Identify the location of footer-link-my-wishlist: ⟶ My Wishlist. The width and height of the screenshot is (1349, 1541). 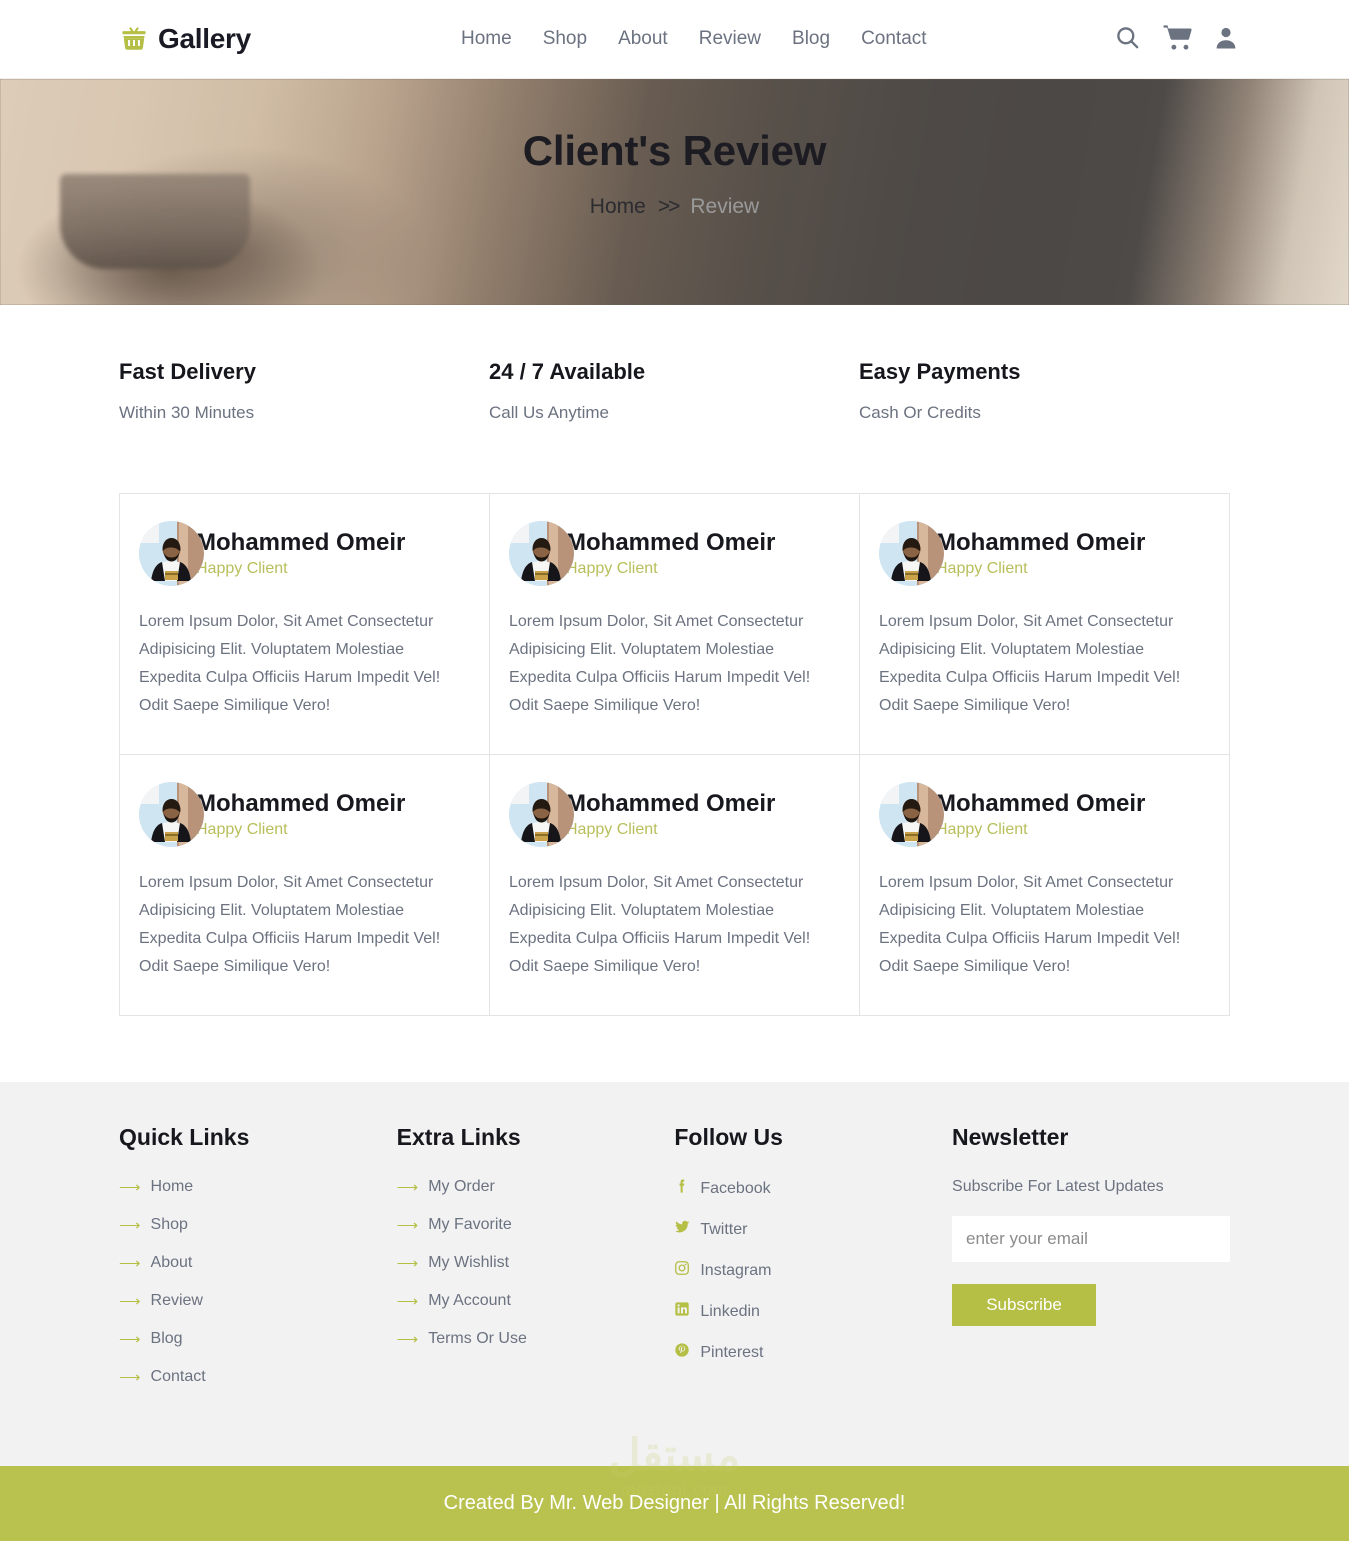
(536, 1263).